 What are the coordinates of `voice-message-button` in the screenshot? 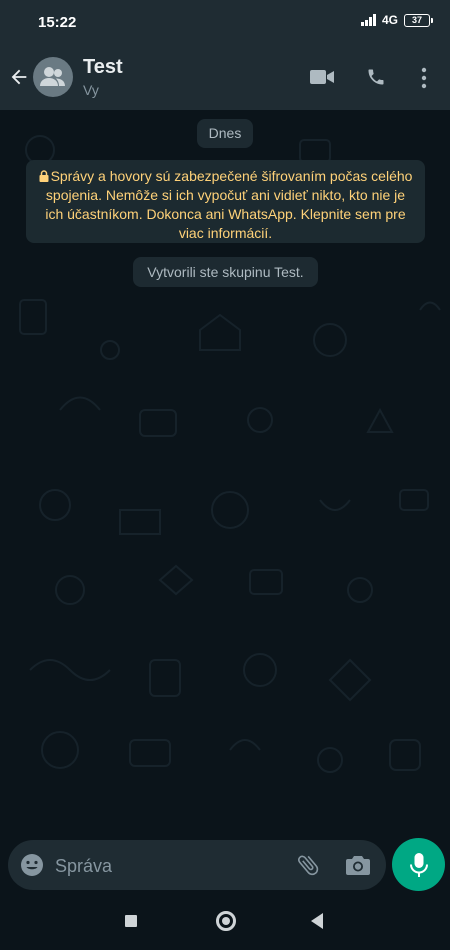 It's located at (418, 864).